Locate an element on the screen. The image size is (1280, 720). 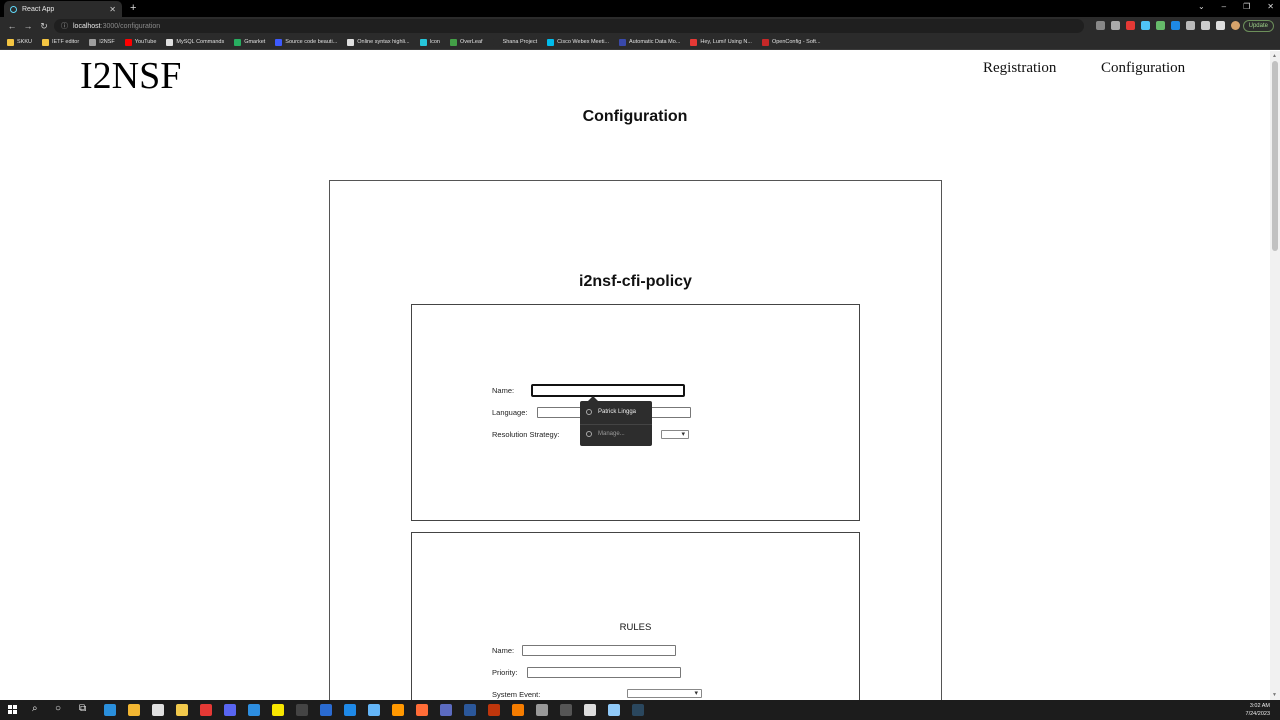
page-scrollbar: ▲ ▼ is located at coordinates (1275, 375).